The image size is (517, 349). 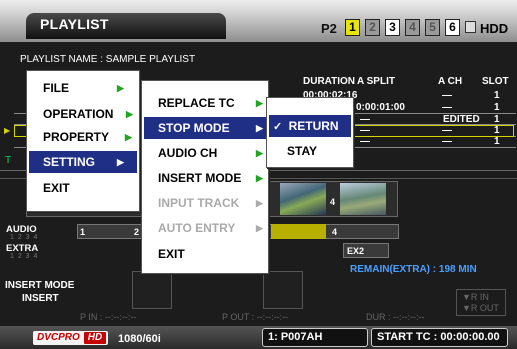 I want to click on menu-item-label: STAY, so click(x=302, y=151).